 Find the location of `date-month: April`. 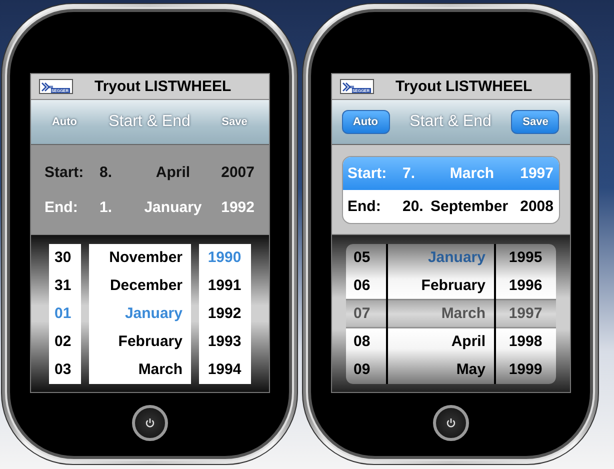

date-month: April is located at coordinates (173, 172).